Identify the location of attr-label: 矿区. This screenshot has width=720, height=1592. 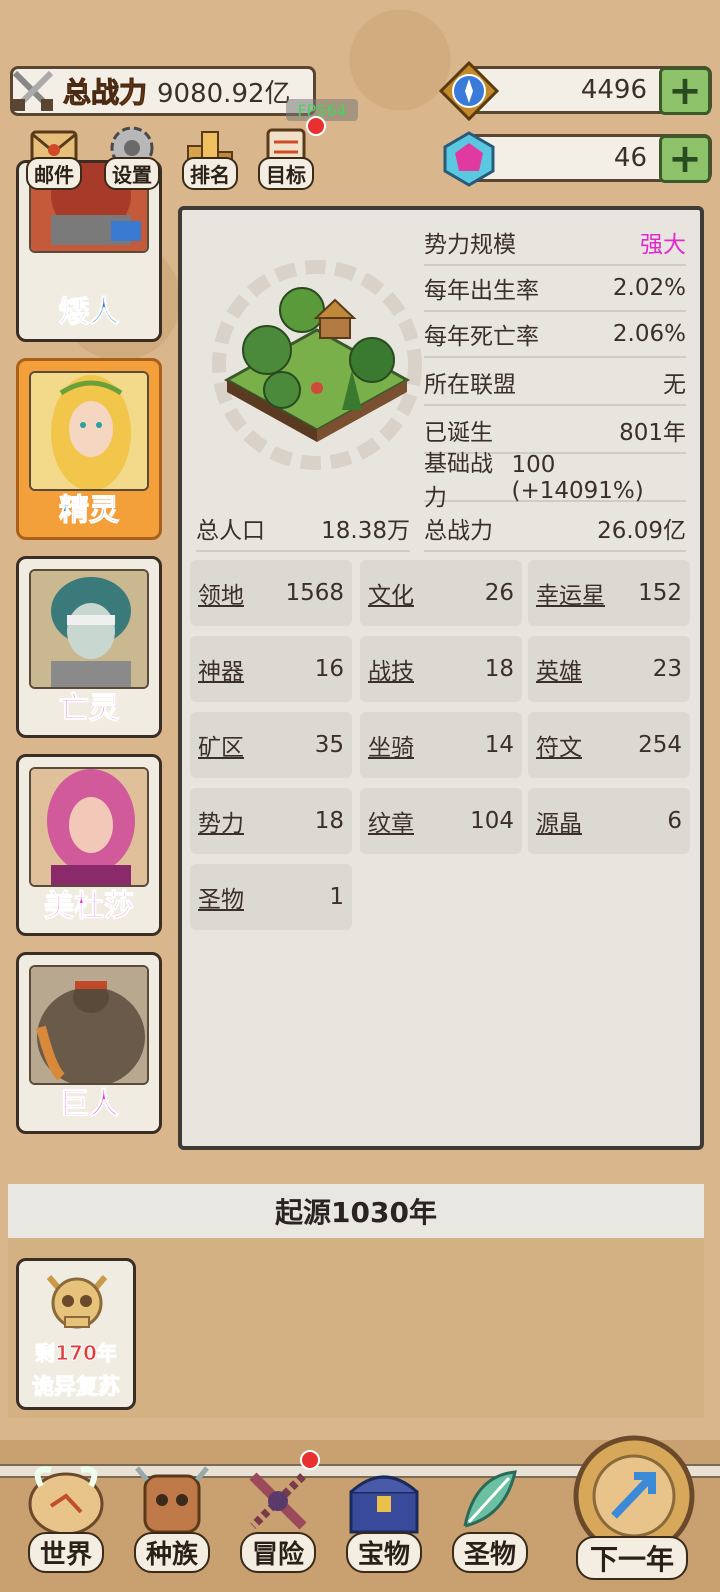
(221, 748).